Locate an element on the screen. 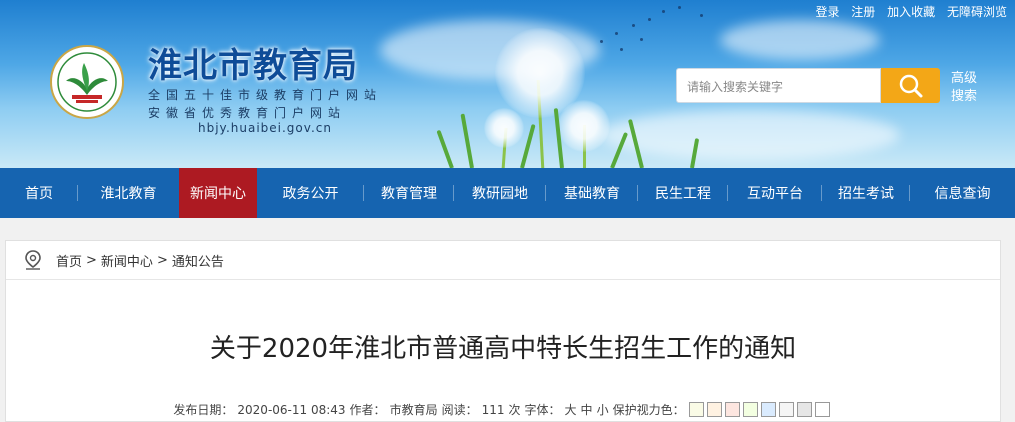  author-label: 作者： is located at coordinates (367, 410).